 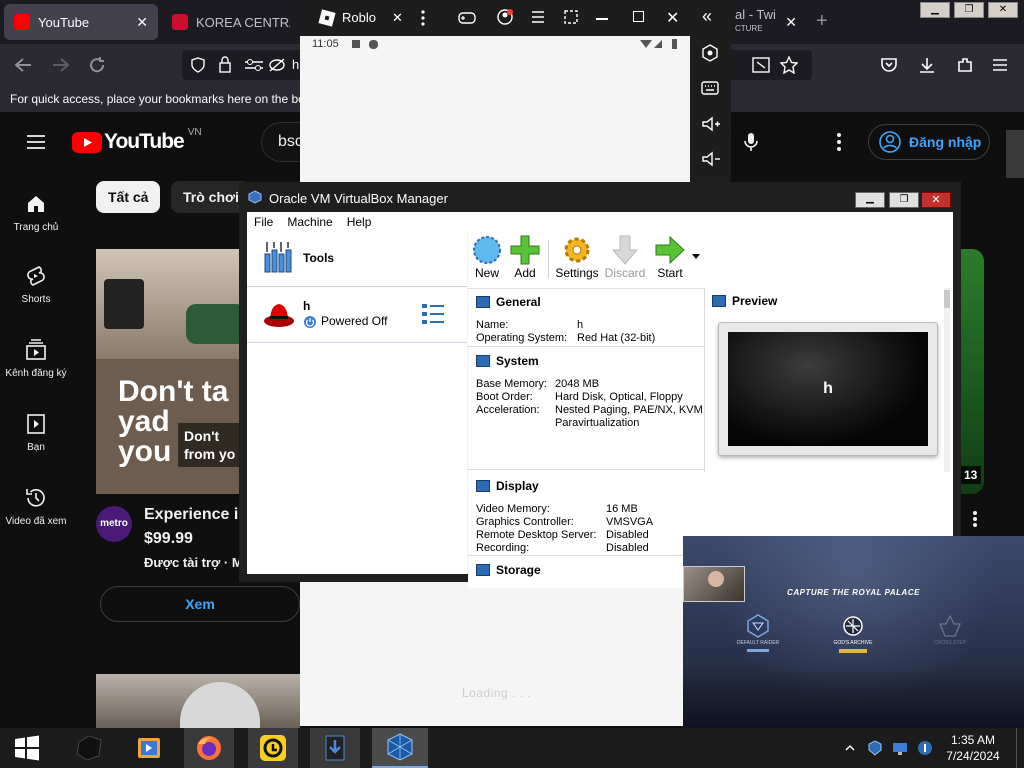 I want to click on start-button, so click(x=27, y=748).